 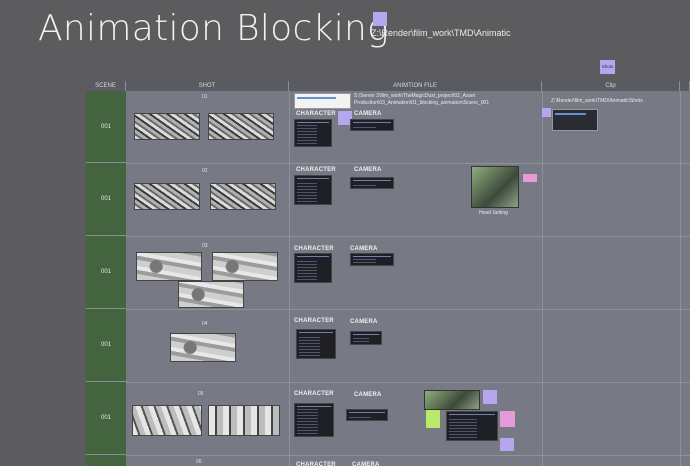 I want to click on shot-number: 06, so click(x=199, y=462).